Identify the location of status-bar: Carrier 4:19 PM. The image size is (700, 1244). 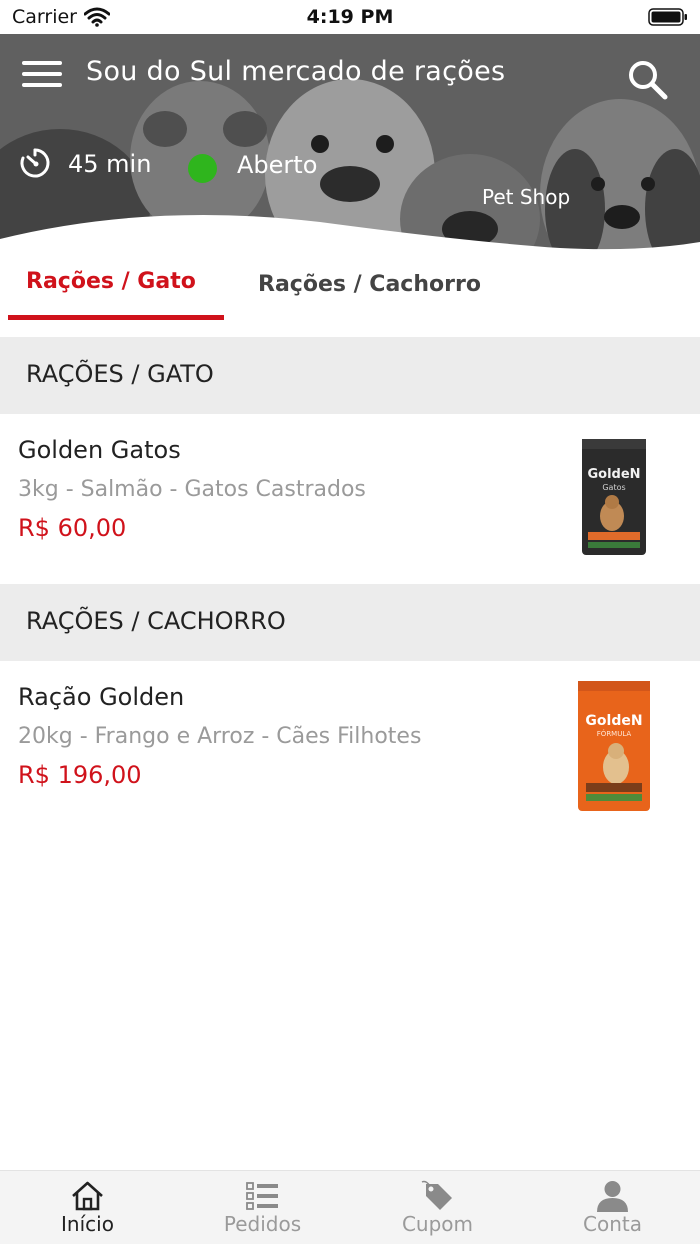
(350, 17).